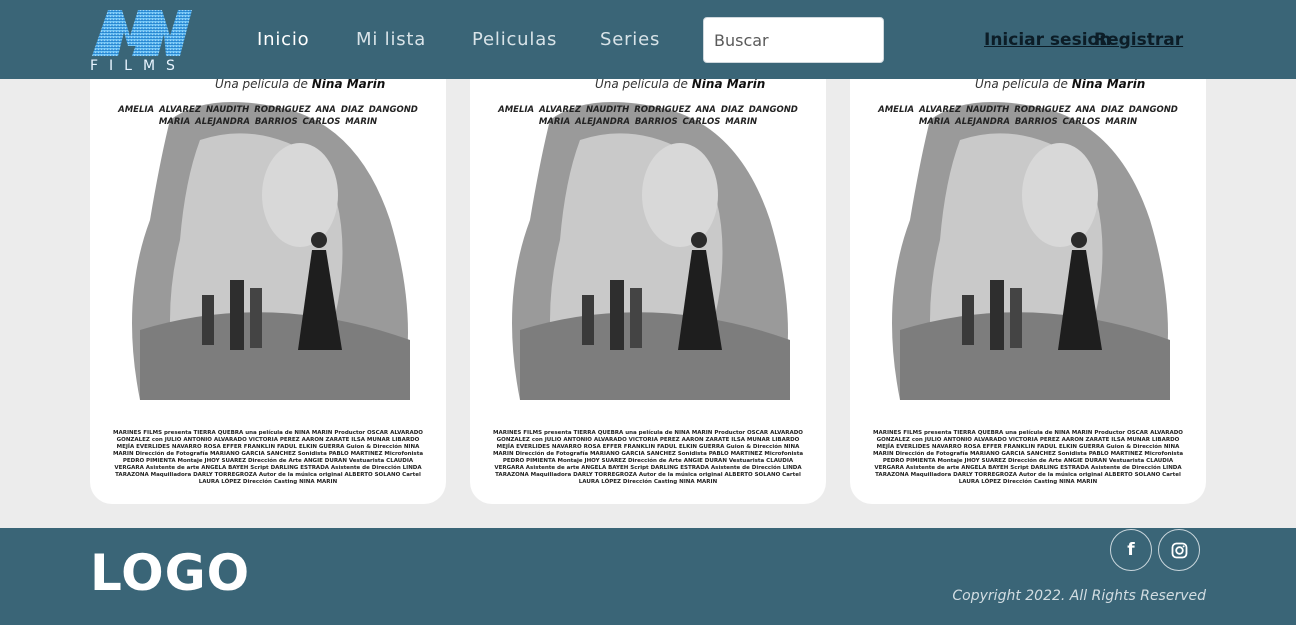  Describe the element at coordinates (793, 40) in the screenshot. I see `search-input` at that location.